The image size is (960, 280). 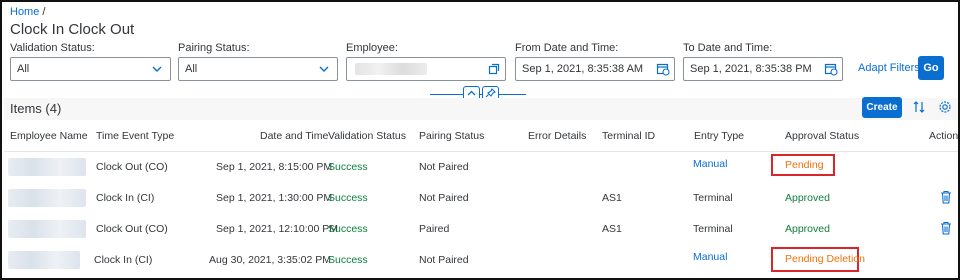 What do you see at coordinates (931, 68) in the screenshot?
I see `go-button: Go` at bounding box center [931, 68].